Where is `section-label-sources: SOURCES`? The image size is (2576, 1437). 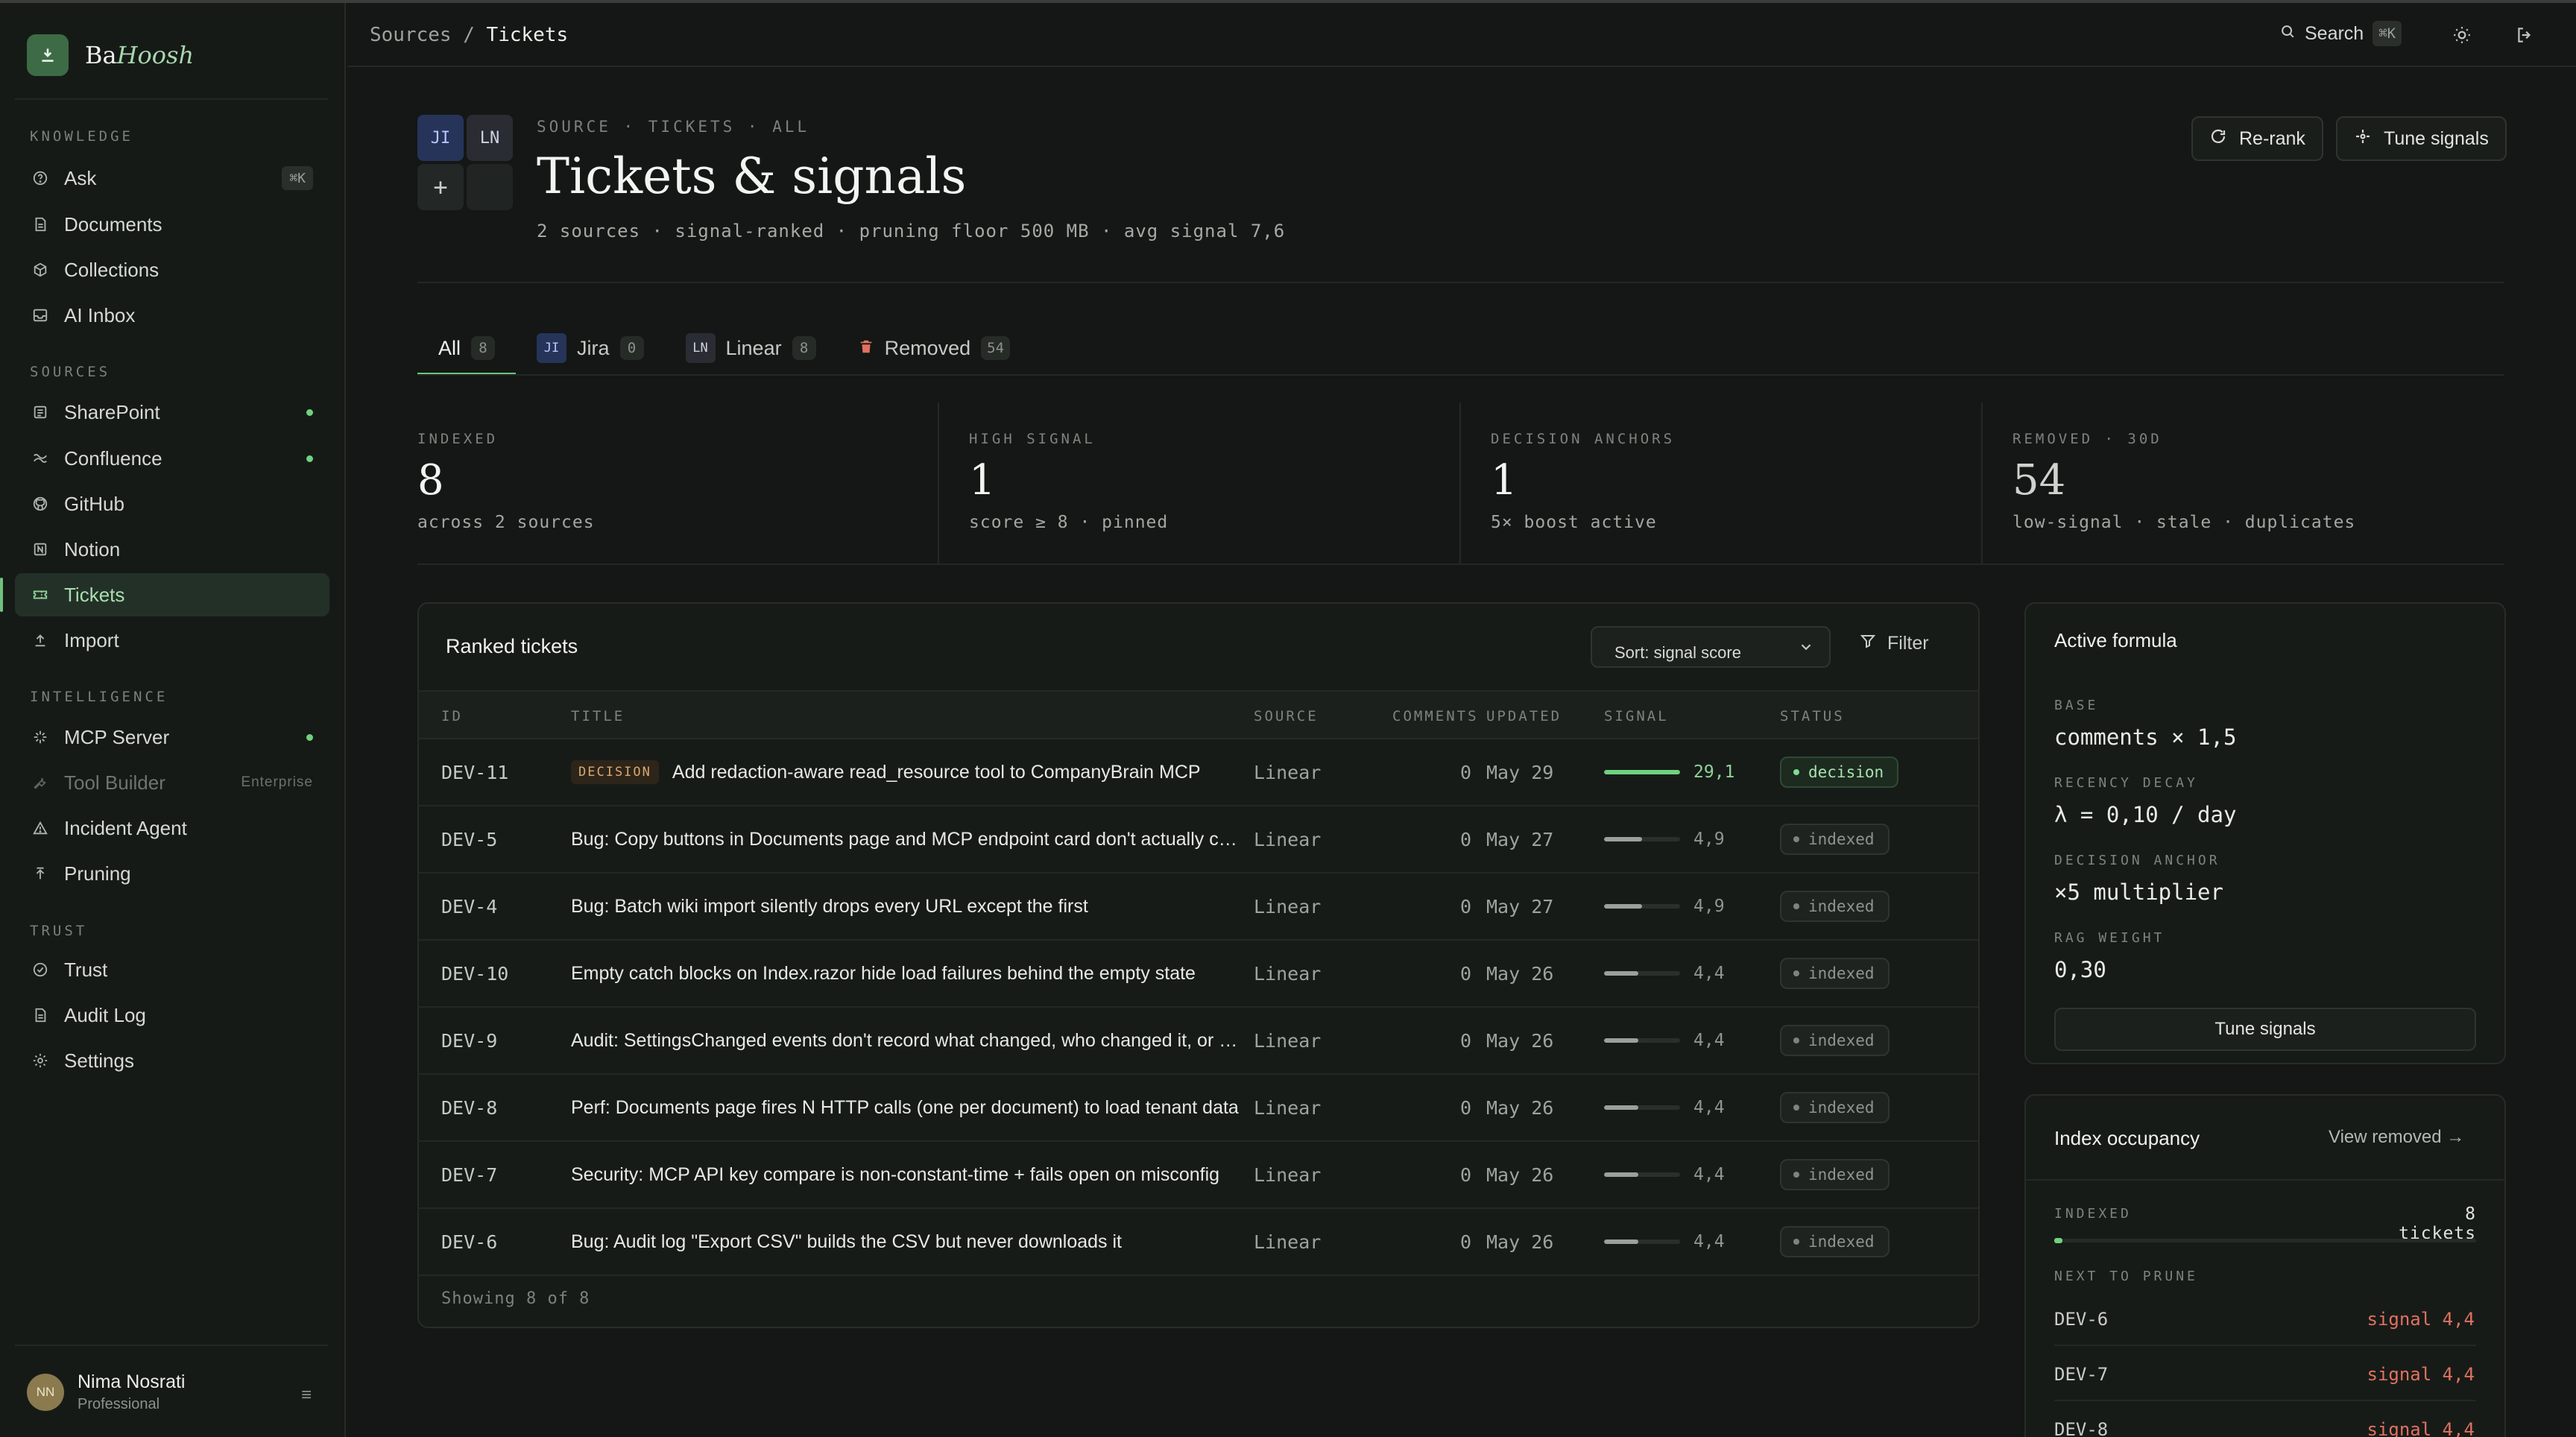 section-label-sources: SOURCES is located at coordinates (70, 372).